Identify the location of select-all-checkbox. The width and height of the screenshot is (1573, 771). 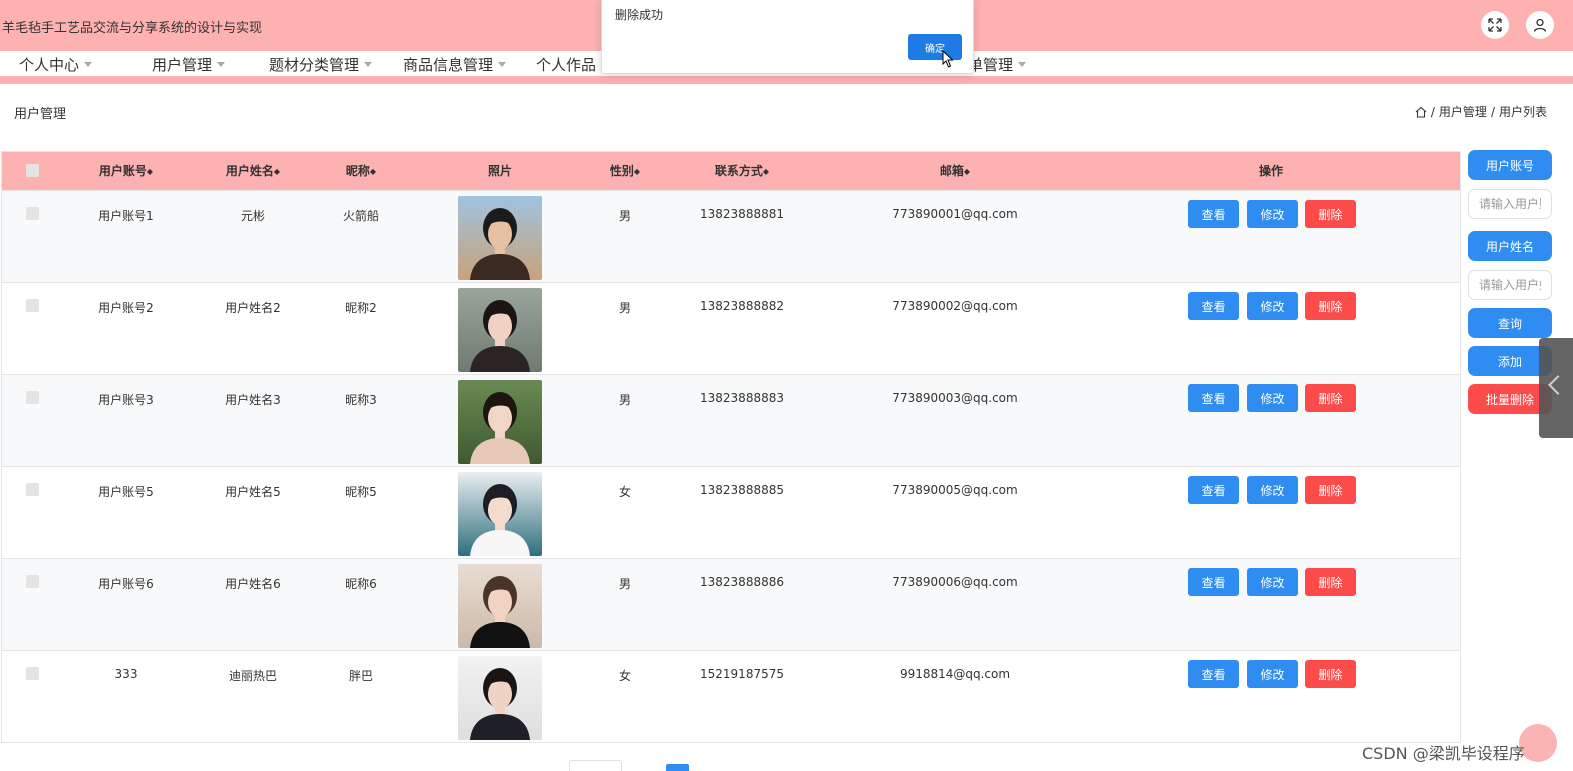
(32, 170).